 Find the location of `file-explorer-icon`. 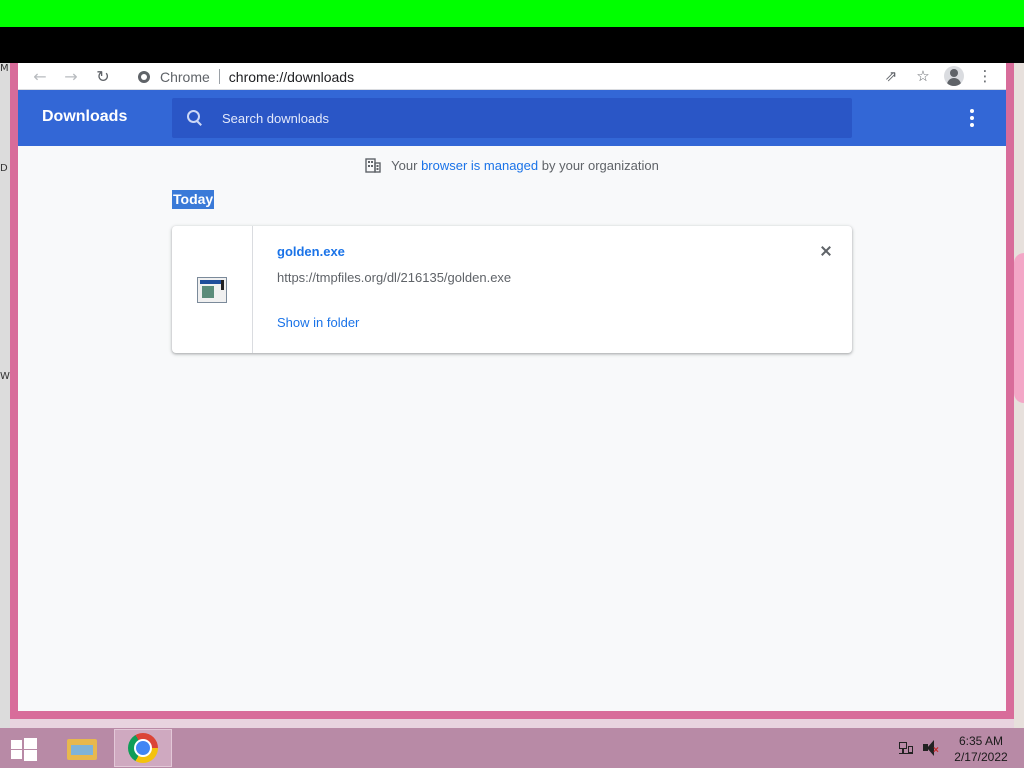

file-explorer-icon is located at coordinates (82, 748).